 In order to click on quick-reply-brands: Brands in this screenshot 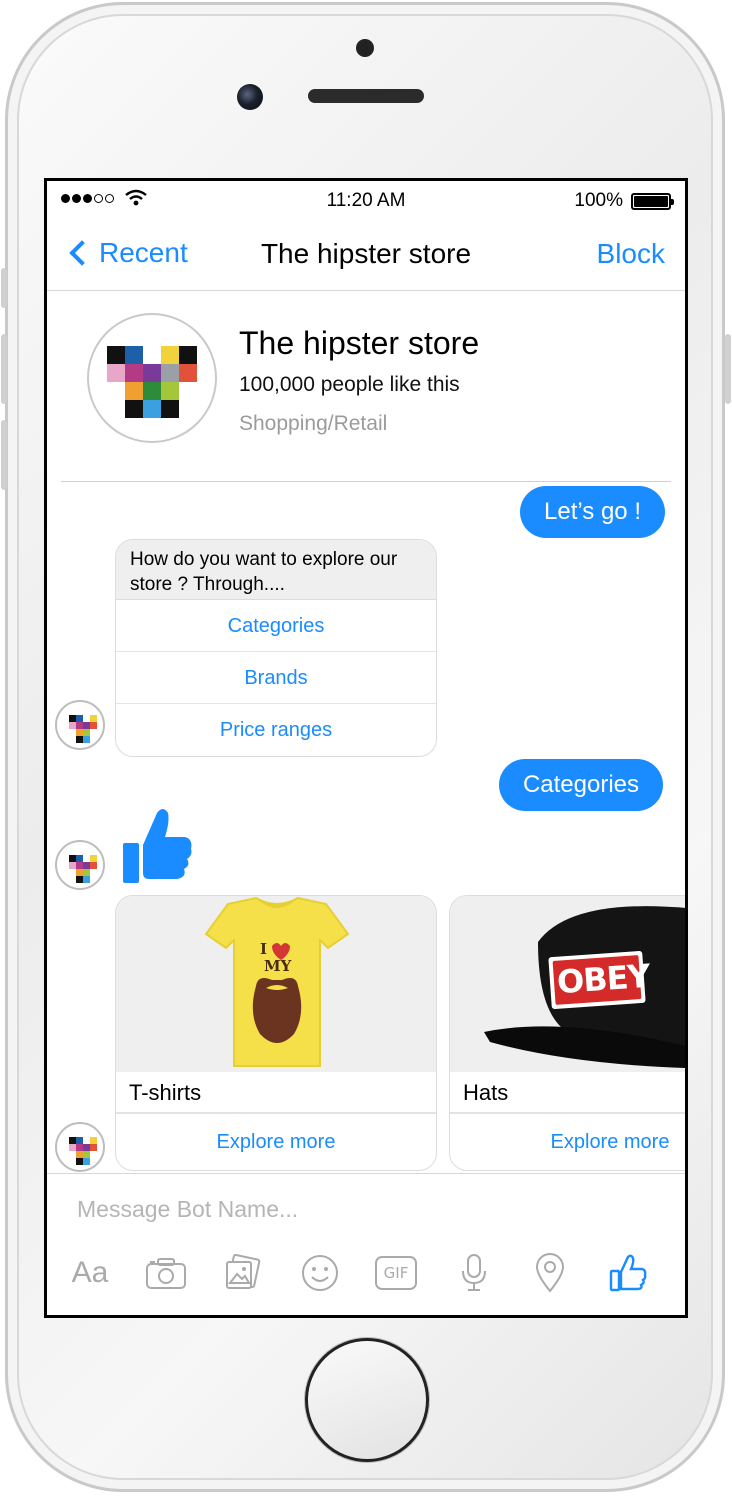, I will do `click(276, 678)`.